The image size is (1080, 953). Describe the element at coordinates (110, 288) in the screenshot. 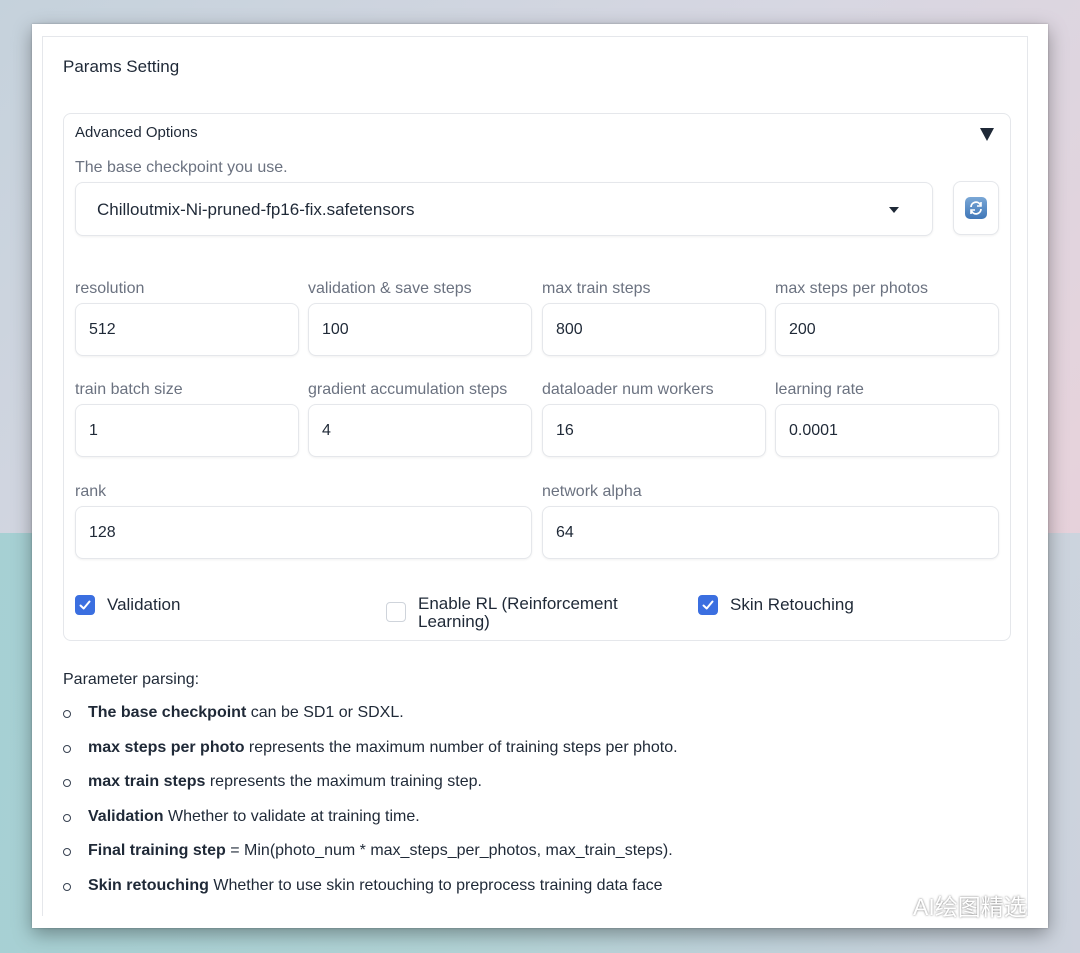

I see `resolution-label: resolution` at that location.